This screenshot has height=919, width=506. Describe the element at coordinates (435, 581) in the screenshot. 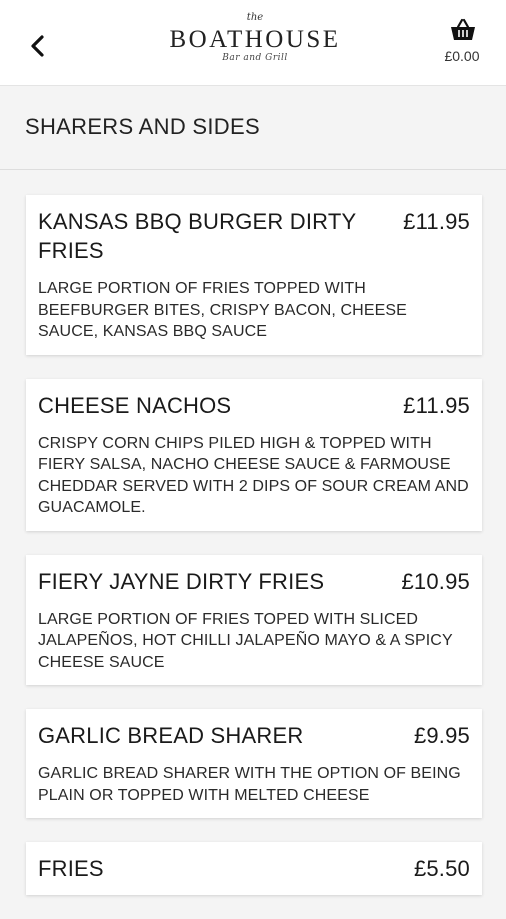

I see `menu-item-price: £10.95` at that location.